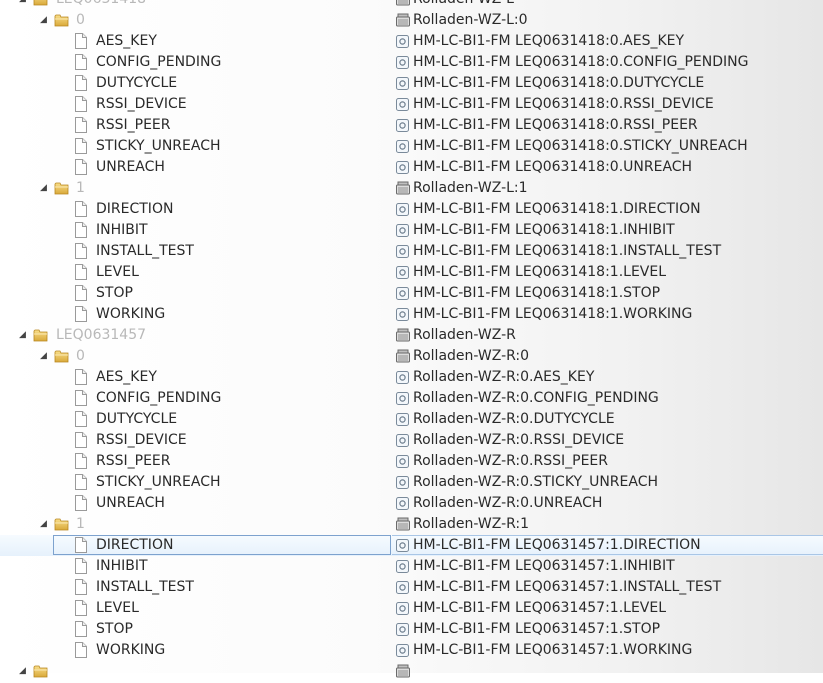  Describe the element at coordinates (411, 419) in the screenshot. I see `tree-row-datapoint: DUTYCYCLE Rolladen-WZ-R:0.DUTYCYCLE` at that location.